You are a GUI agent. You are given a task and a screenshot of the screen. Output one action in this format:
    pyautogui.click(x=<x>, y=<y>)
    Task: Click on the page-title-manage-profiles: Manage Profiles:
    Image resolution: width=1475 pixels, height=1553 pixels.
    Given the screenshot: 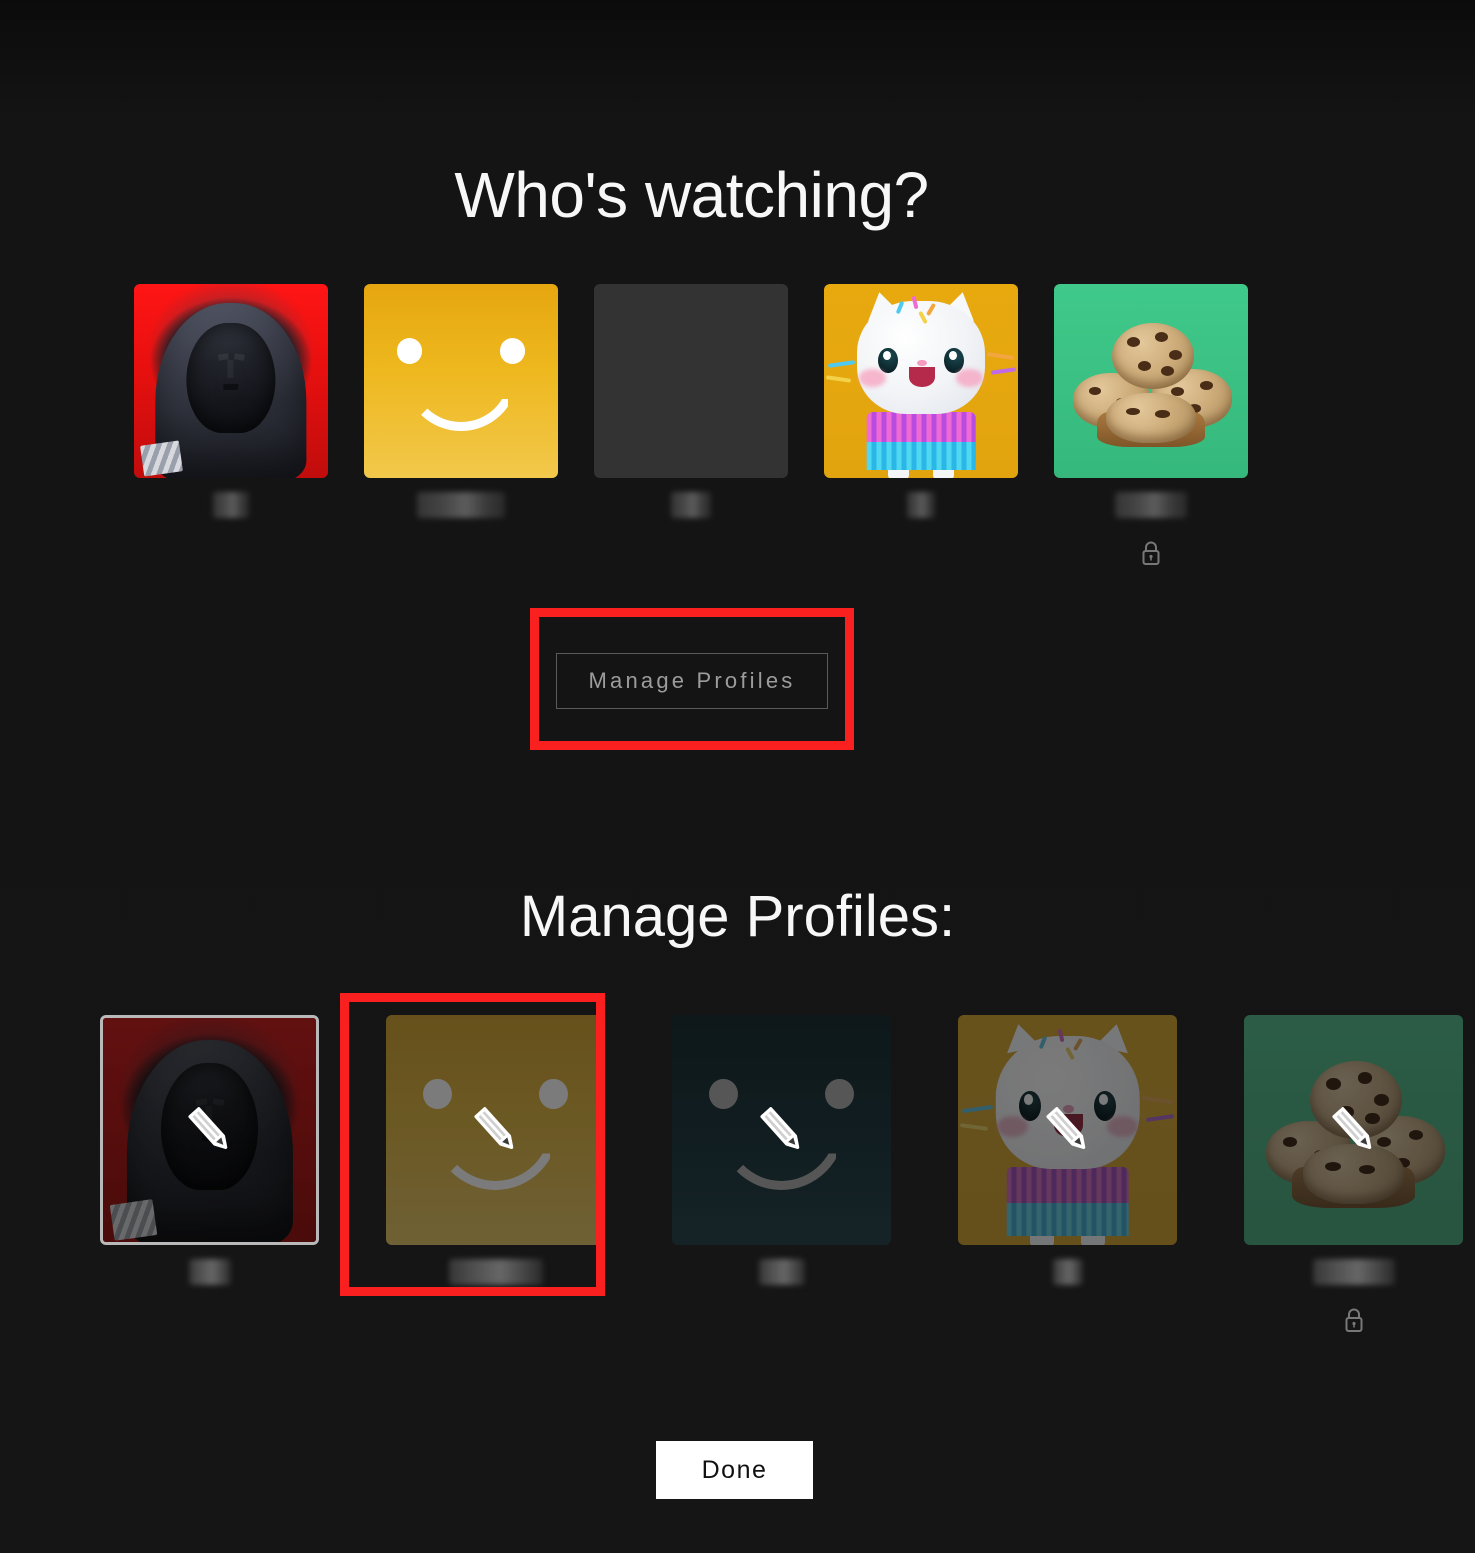 What is the action you would take?
    pyautogui.click(x=737, y=916)
    